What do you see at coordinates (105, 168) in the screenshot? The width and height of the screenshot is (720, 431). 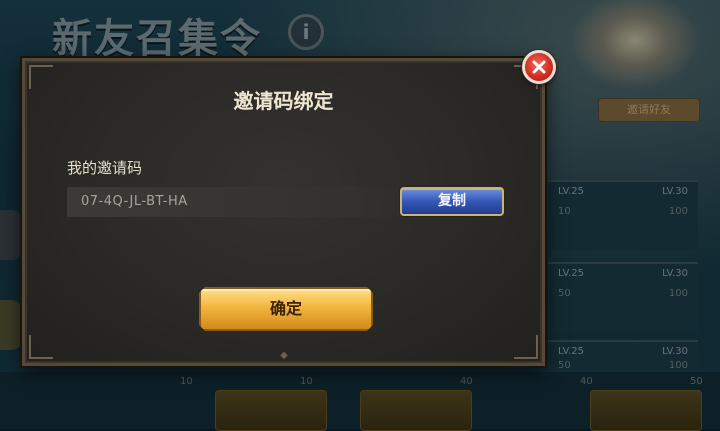 I see `my-invite-code-label: 我的邀请码` at bounding box center [105, 168].